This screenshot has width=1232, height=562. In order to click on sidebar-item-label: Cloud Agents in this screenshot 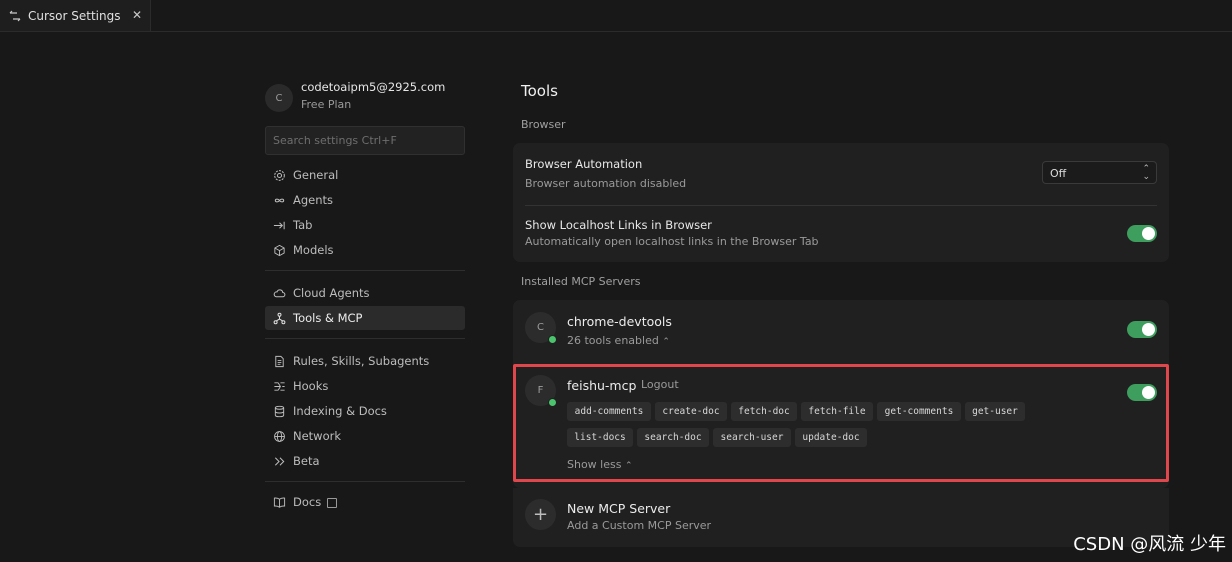, I will do `click(331, 293)`.